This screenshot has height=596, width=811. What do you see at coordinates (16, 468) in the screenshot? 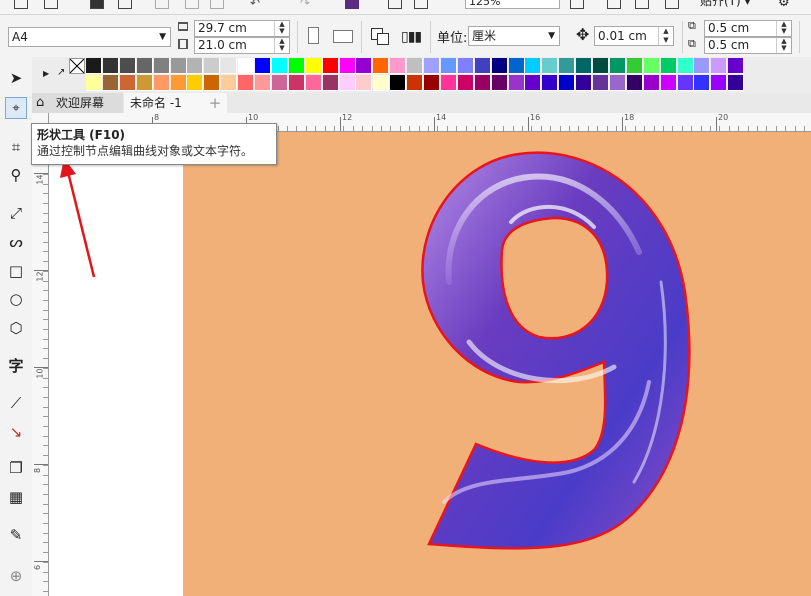
I see `drop-shadow-tool-icon: ❐` at bounding box center [16, 468].